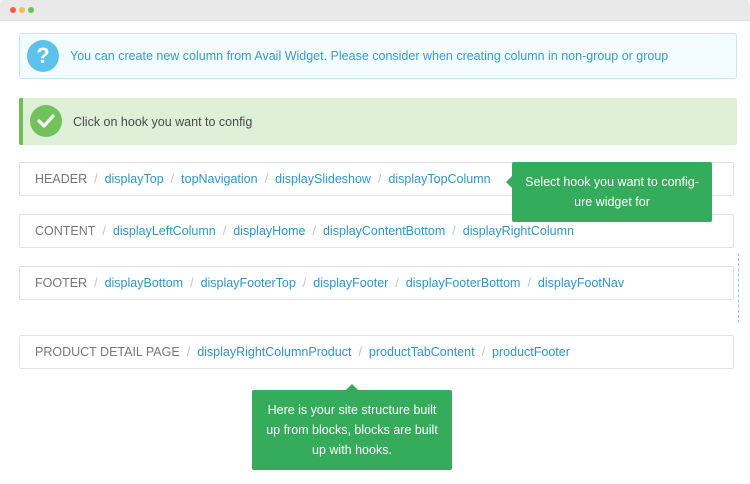 The height and width of the screenshot is (484, 750). I want to click on minimize-window-icon, so click(22, 10).